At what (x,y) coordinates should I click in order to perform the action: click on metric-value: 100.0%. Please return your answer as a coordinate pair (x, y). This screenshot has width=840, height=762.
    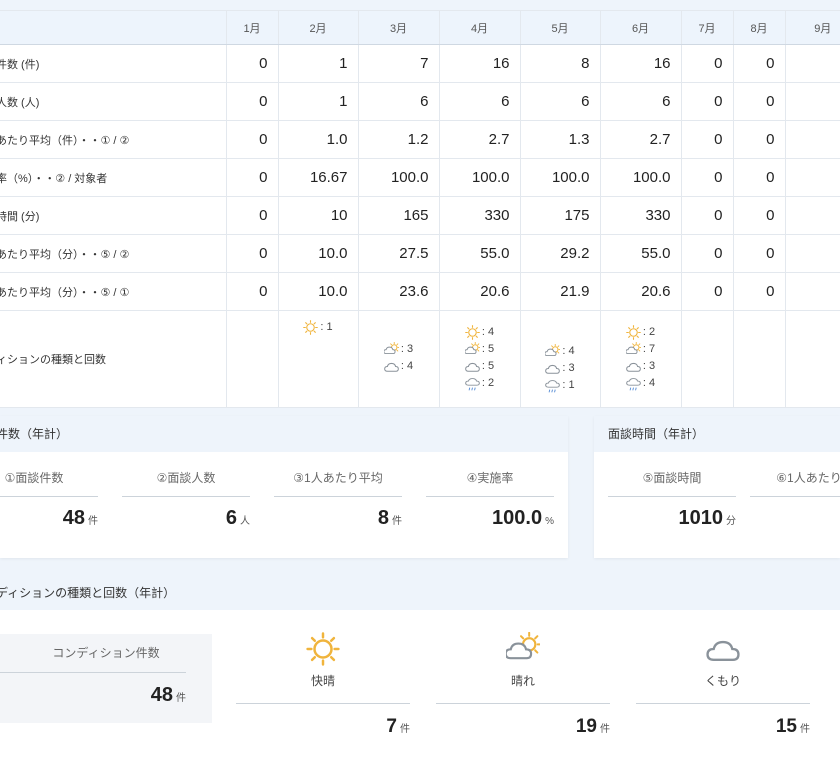
    Looking at the image, I should click on (490, 518).